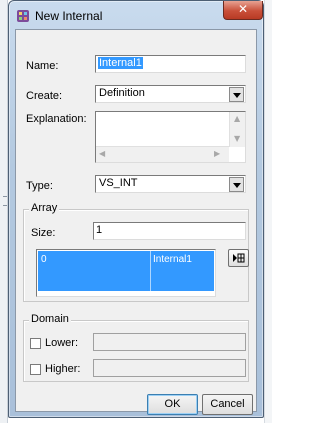 The height and width of the screenshot is (423, 320). Describe the element at coordinates (170, 64) in the screenshot. I see `name-input: Internal1` at that location.